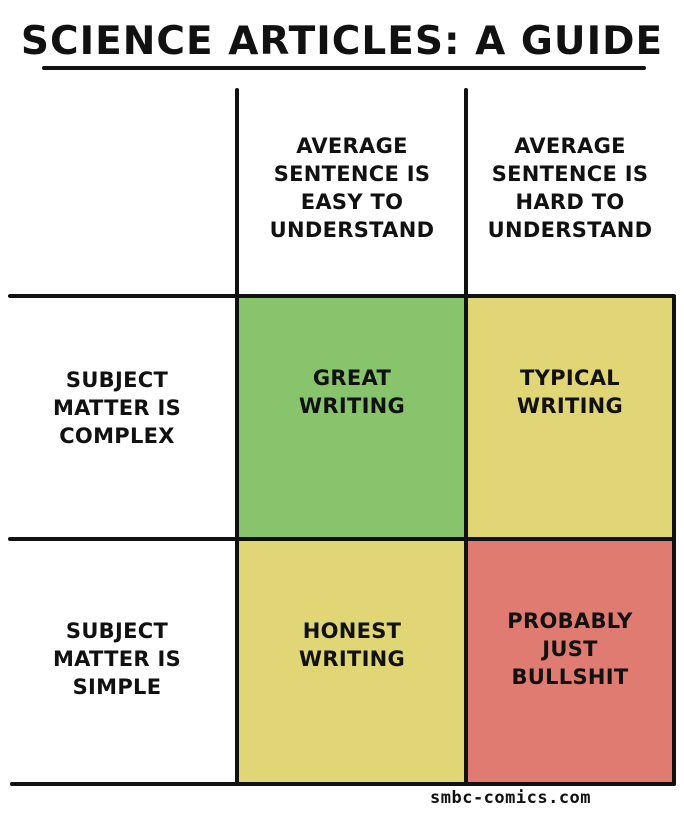  I want to click on grid-line-vertical-right, so click(674, 541).